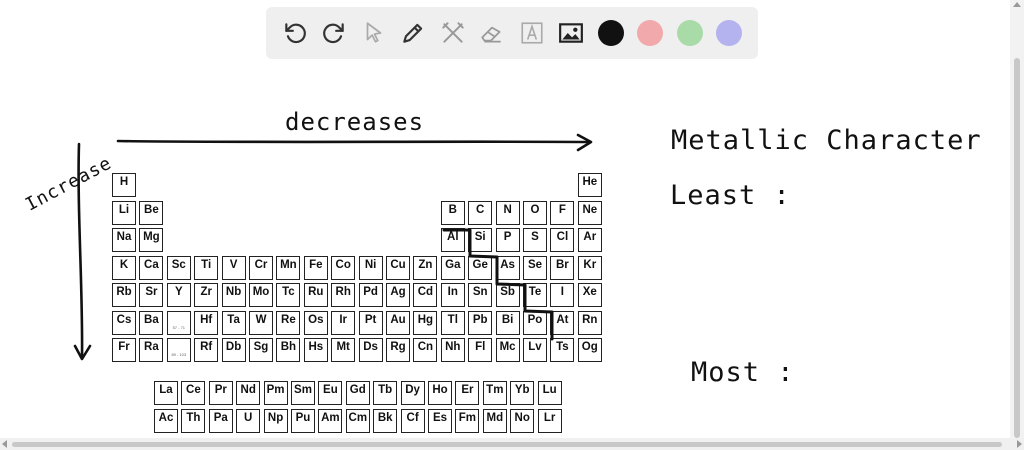 Image resolution: width=1024 pixels, height=450 pixels. What do you see at coordinates (193, 417) in the screenshot?
I see `element-symbol: Th` at bounding box center [193, 417].